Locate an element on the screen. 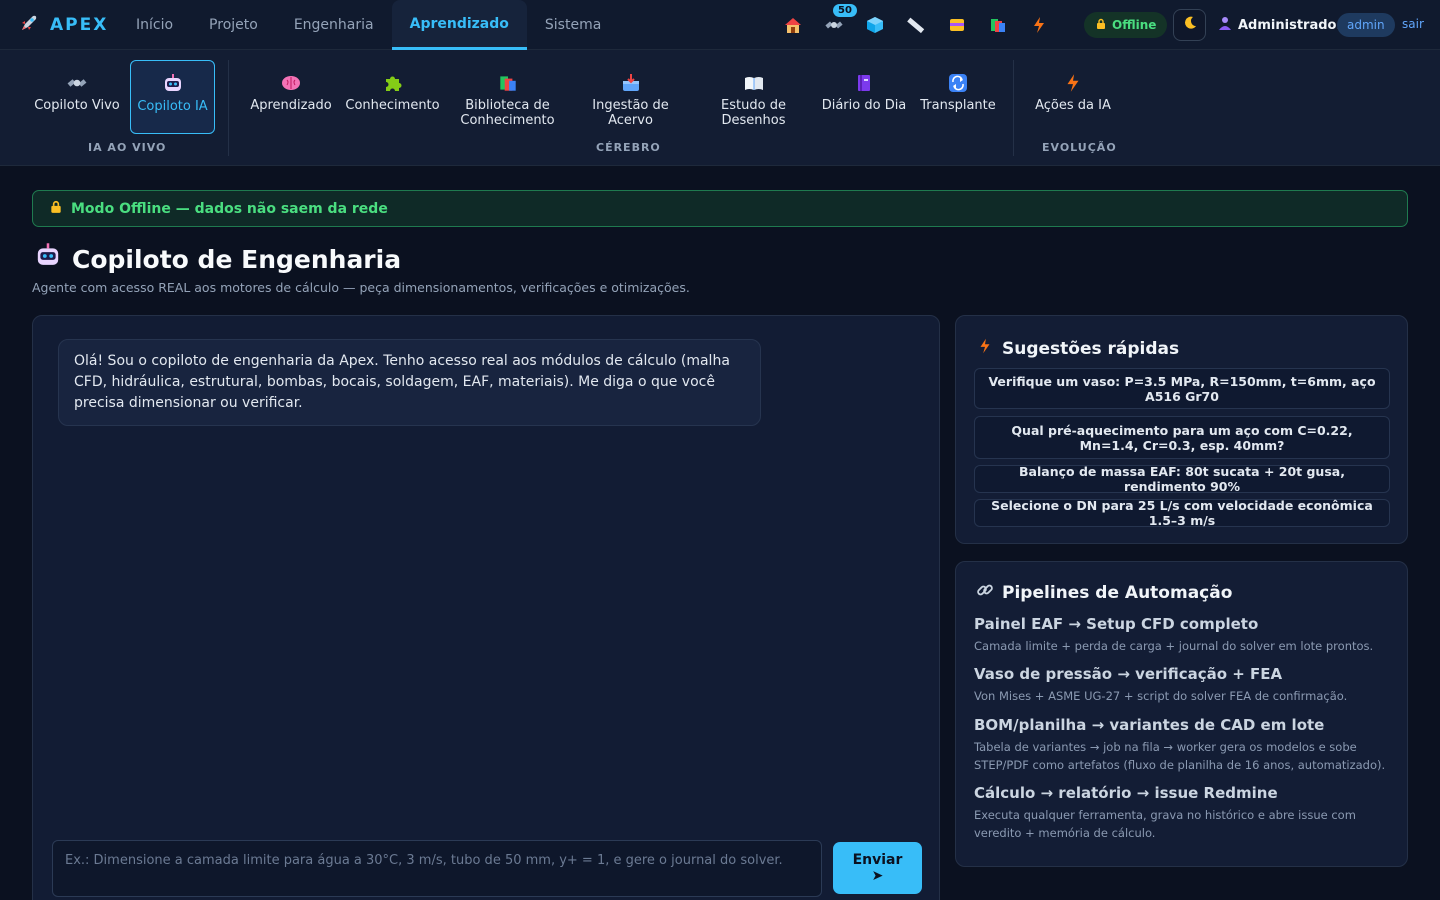  subnav-label: Ações da IA is located at coordinates (1073, 105).